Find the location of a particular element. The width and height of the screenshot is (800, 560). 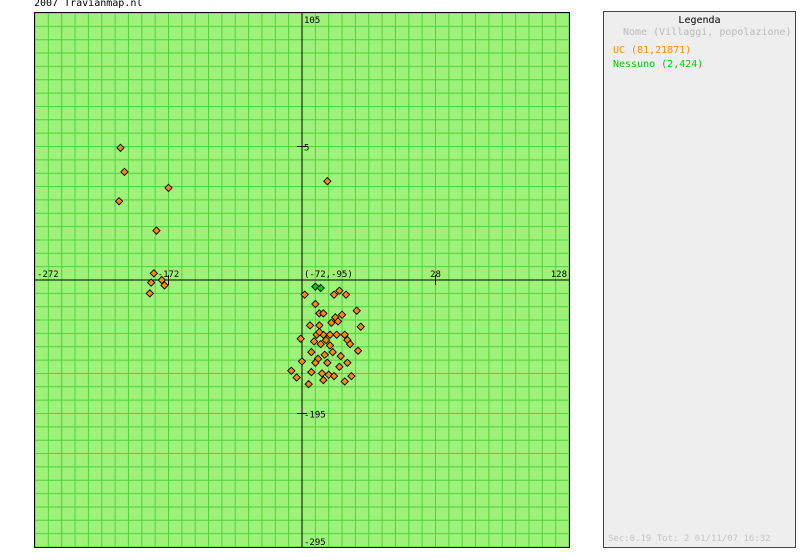

x-axis-tick-label: 28 is located at coordinates (435, 275).